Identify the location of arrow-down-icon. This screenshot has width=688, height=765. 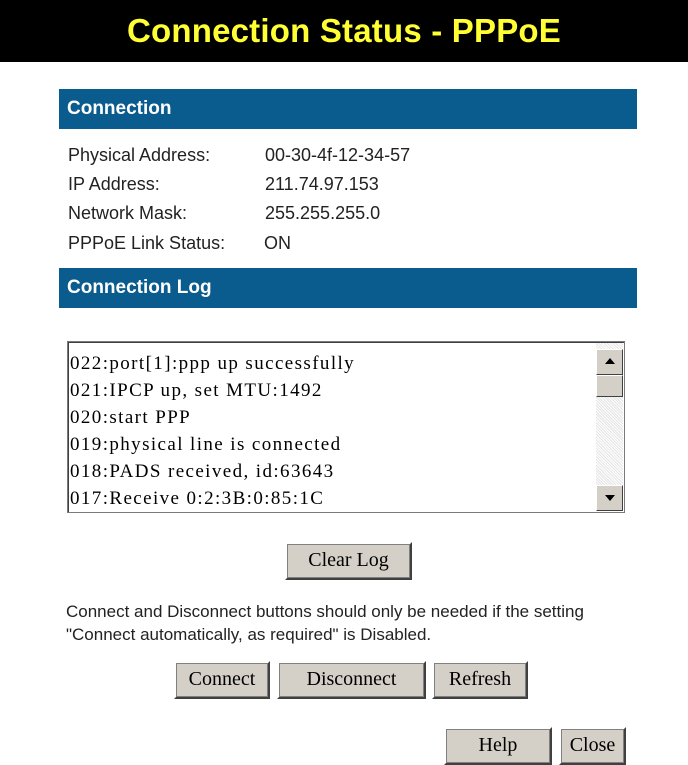
(610, 498).